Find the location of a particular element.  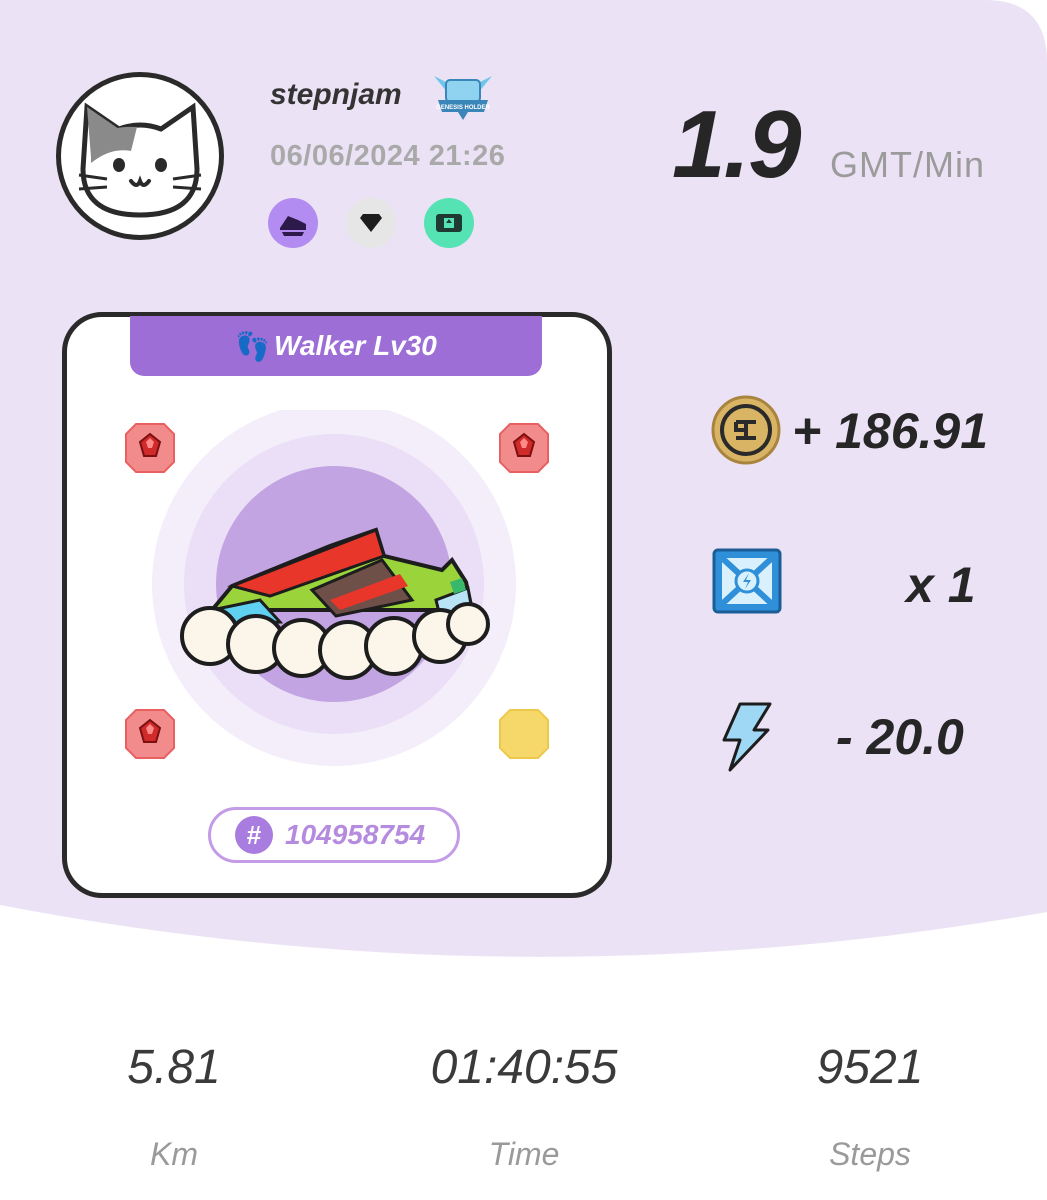

ticket-badge is located at coordinates (449, 223).